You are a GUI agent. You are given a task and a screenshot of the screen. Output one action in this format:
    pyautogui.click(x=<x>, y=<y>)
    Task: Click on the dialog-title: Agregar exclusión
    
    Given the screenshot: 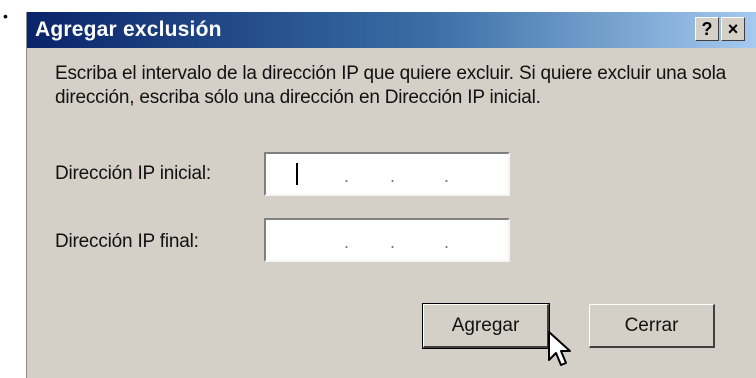 What is the action you would take?
    pyautogui.click(x=128, y=29)
    